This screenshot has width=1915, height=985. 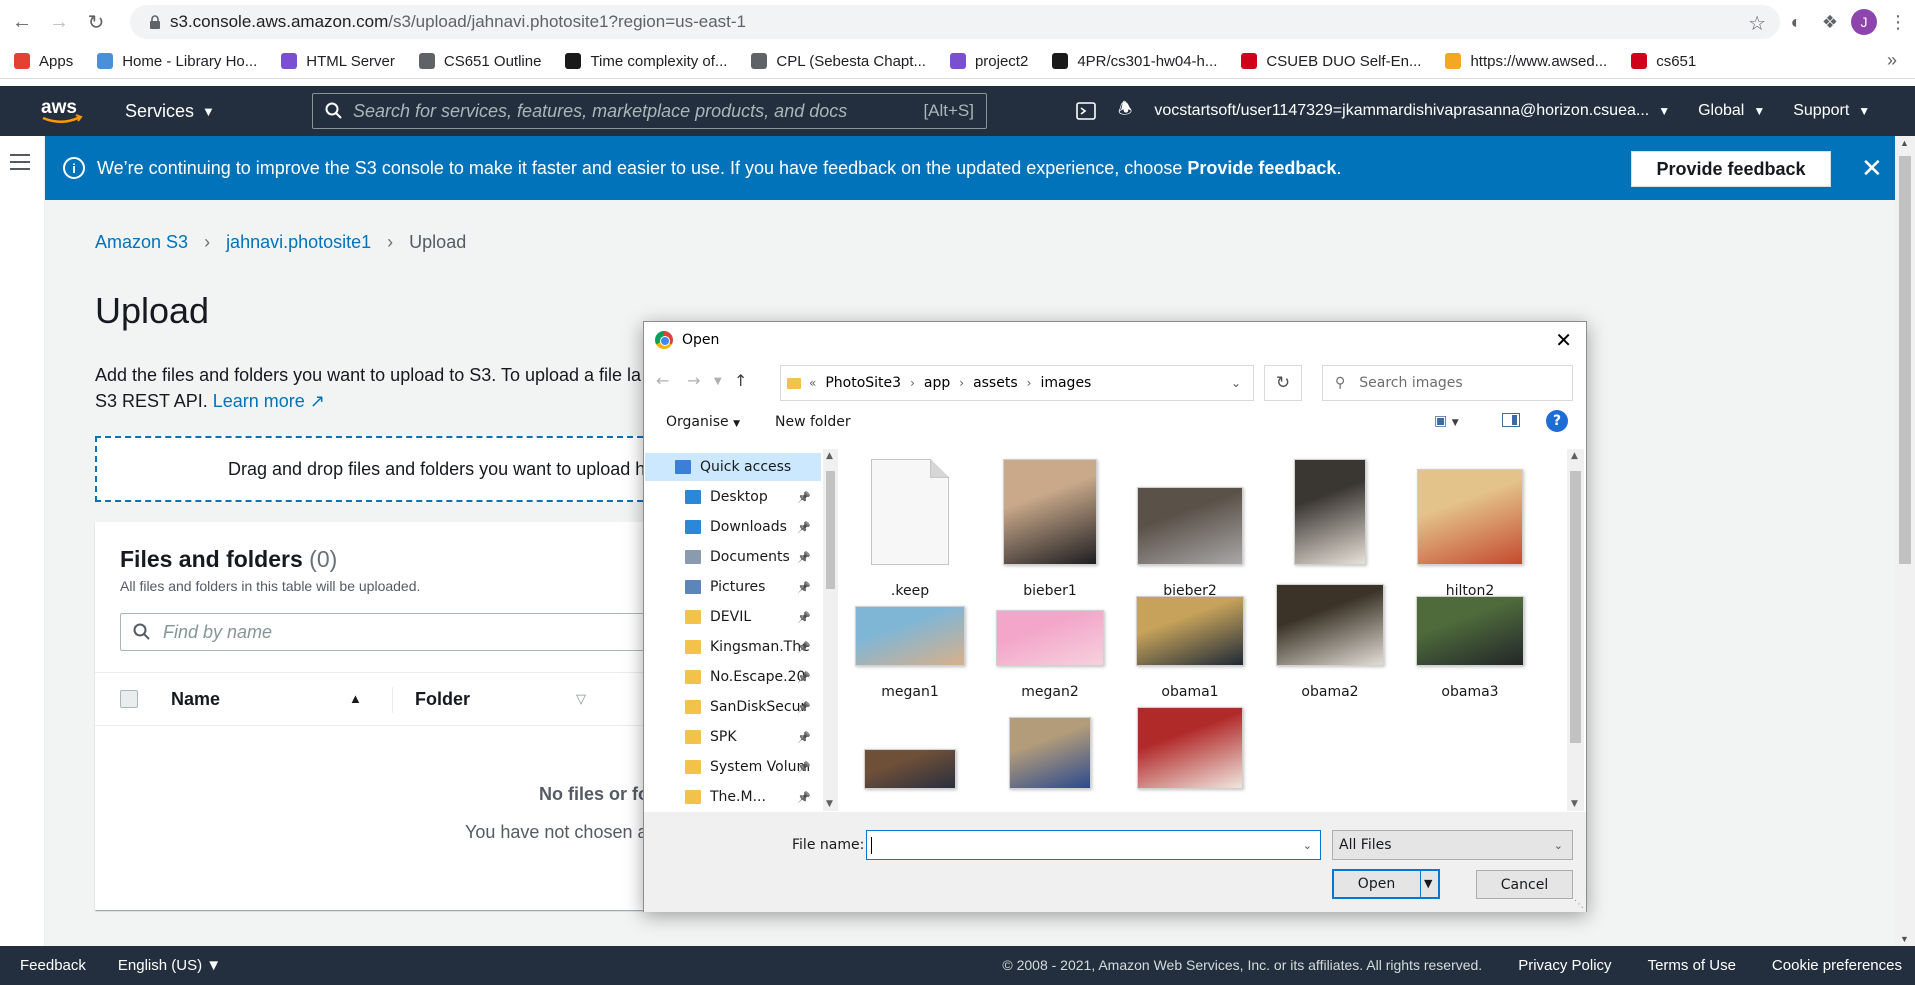 I want to click on forward-icon: →, so click(x=59, y=22).